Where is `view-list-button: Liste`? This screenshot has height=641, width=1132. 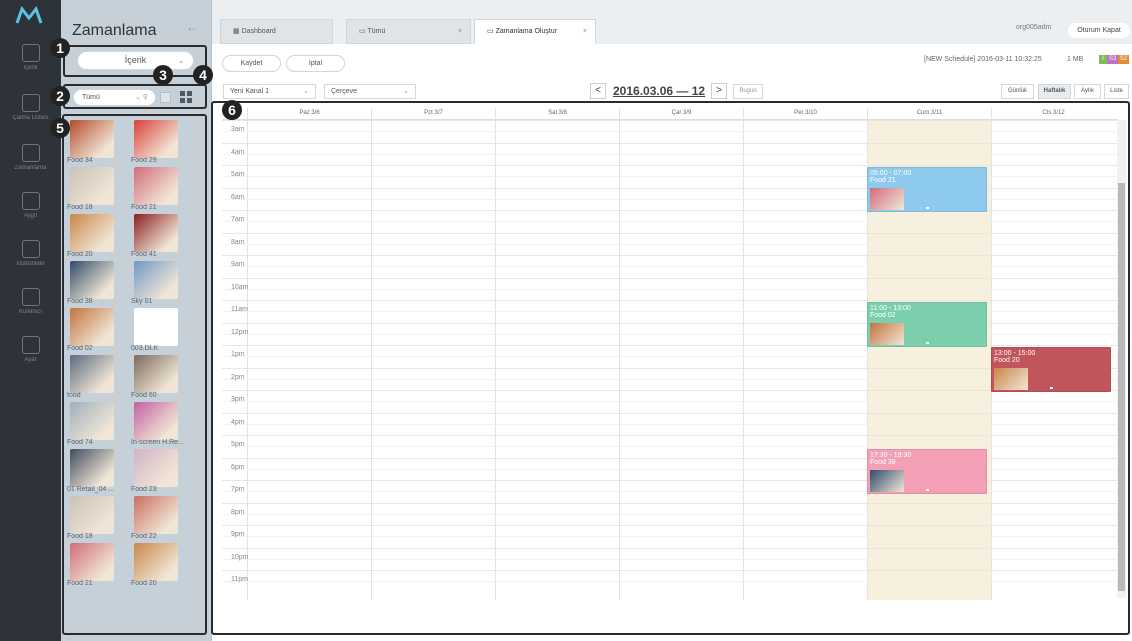 view-list-button: Liste is located at coordinates (1116, 91).